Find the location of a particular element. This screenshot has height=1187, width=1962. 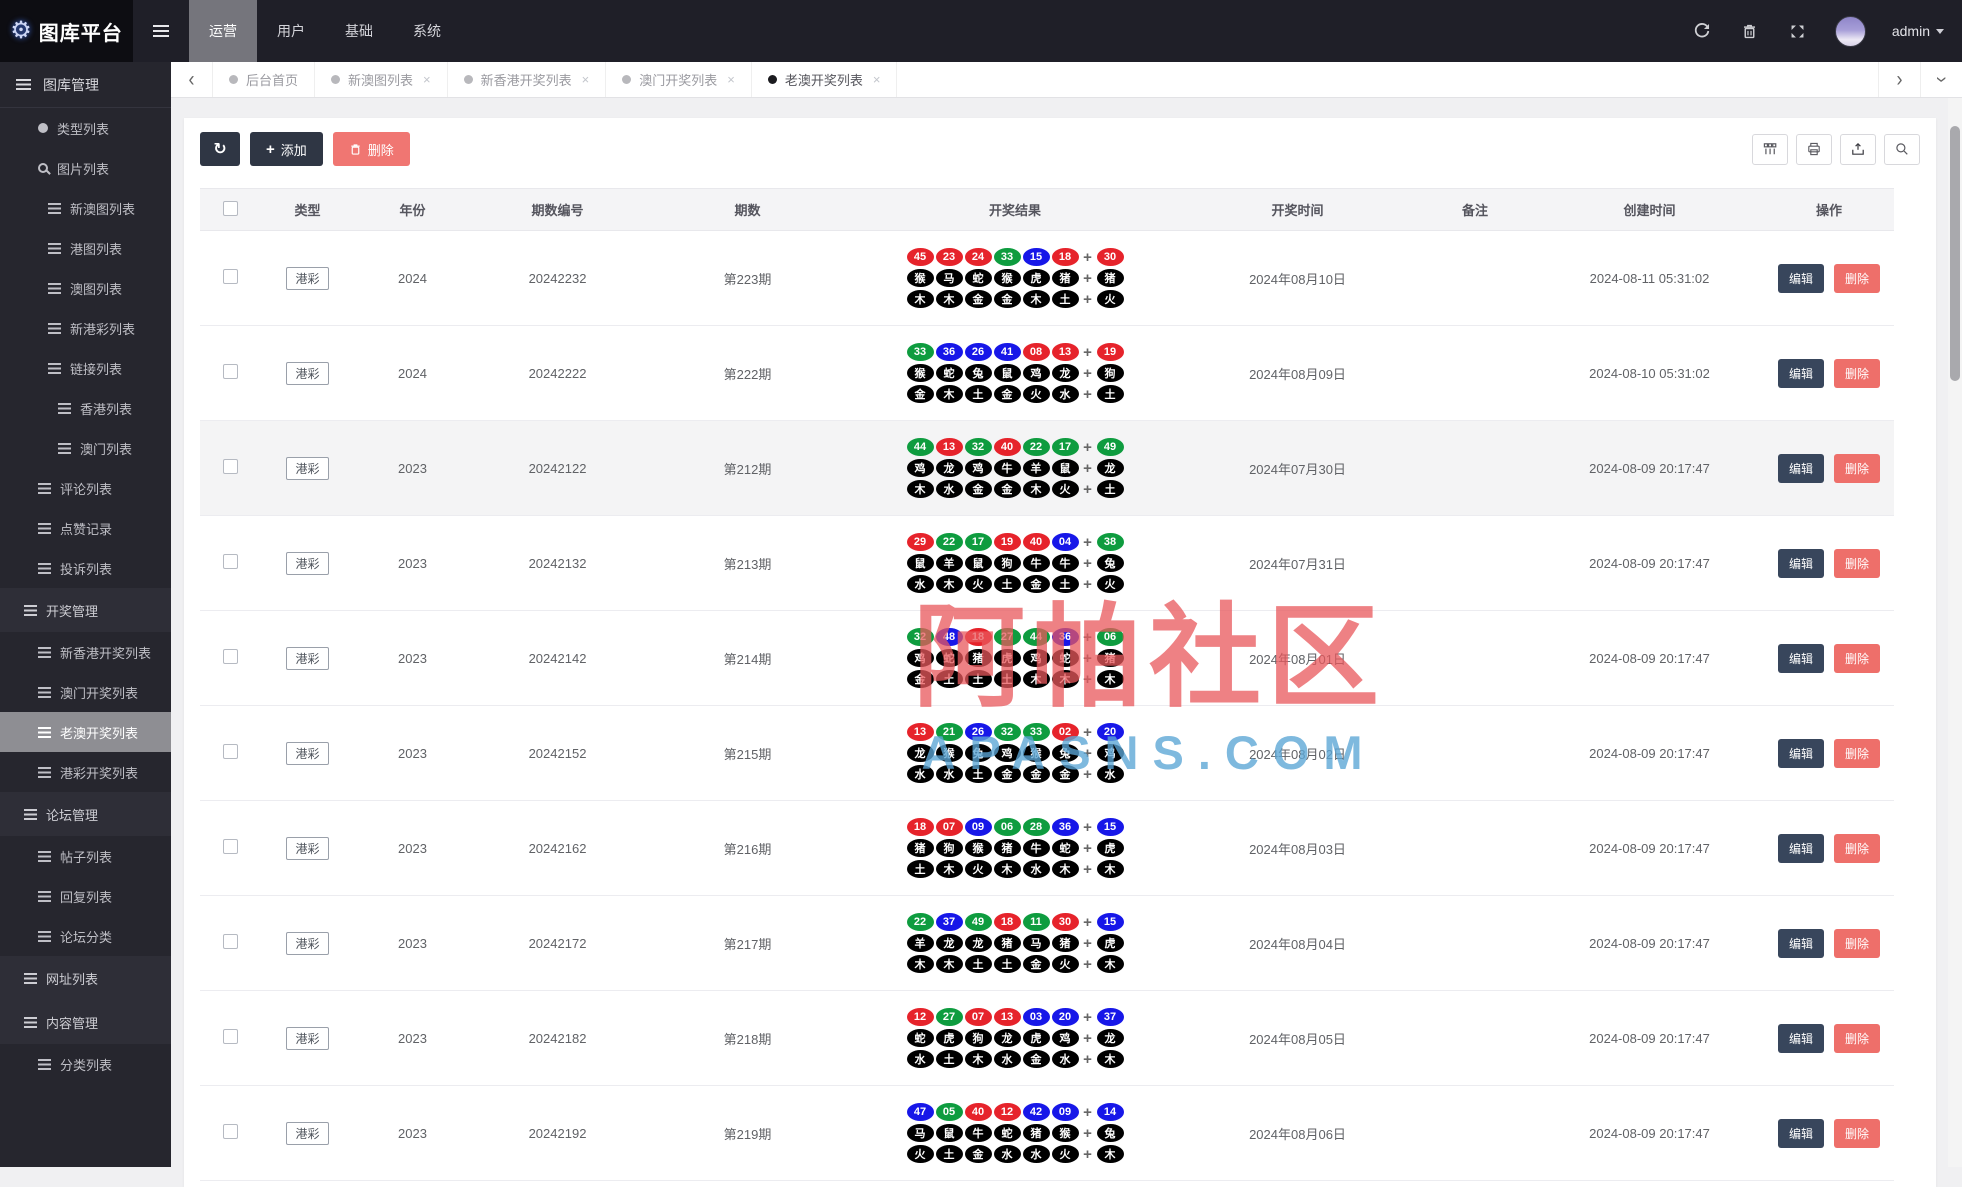

tabs-dropdown-button: › is located at coordinates (1941, 79).